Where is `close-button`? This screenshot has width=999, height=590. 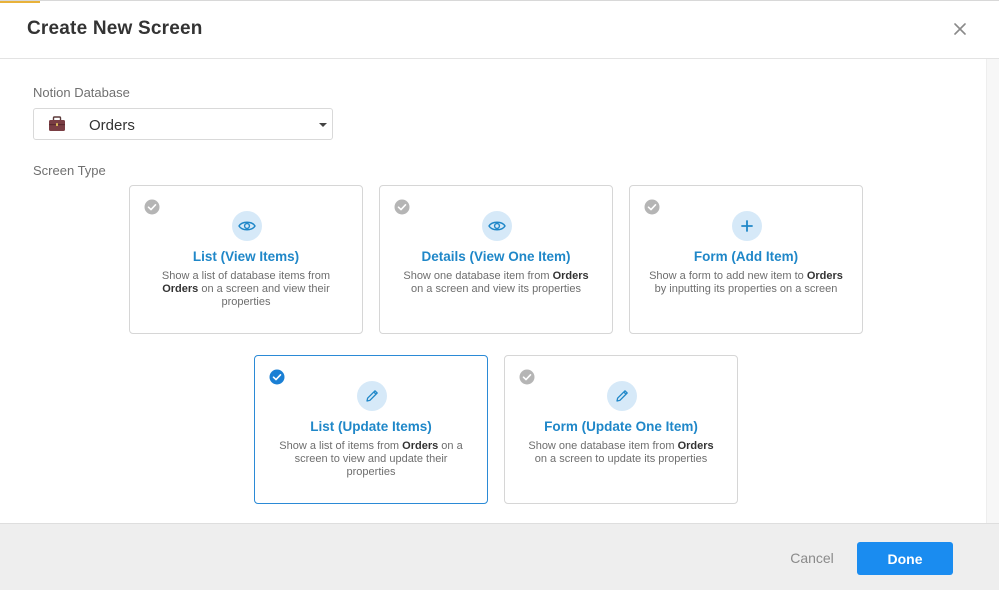
close-button is located at coordinates (960, 29).